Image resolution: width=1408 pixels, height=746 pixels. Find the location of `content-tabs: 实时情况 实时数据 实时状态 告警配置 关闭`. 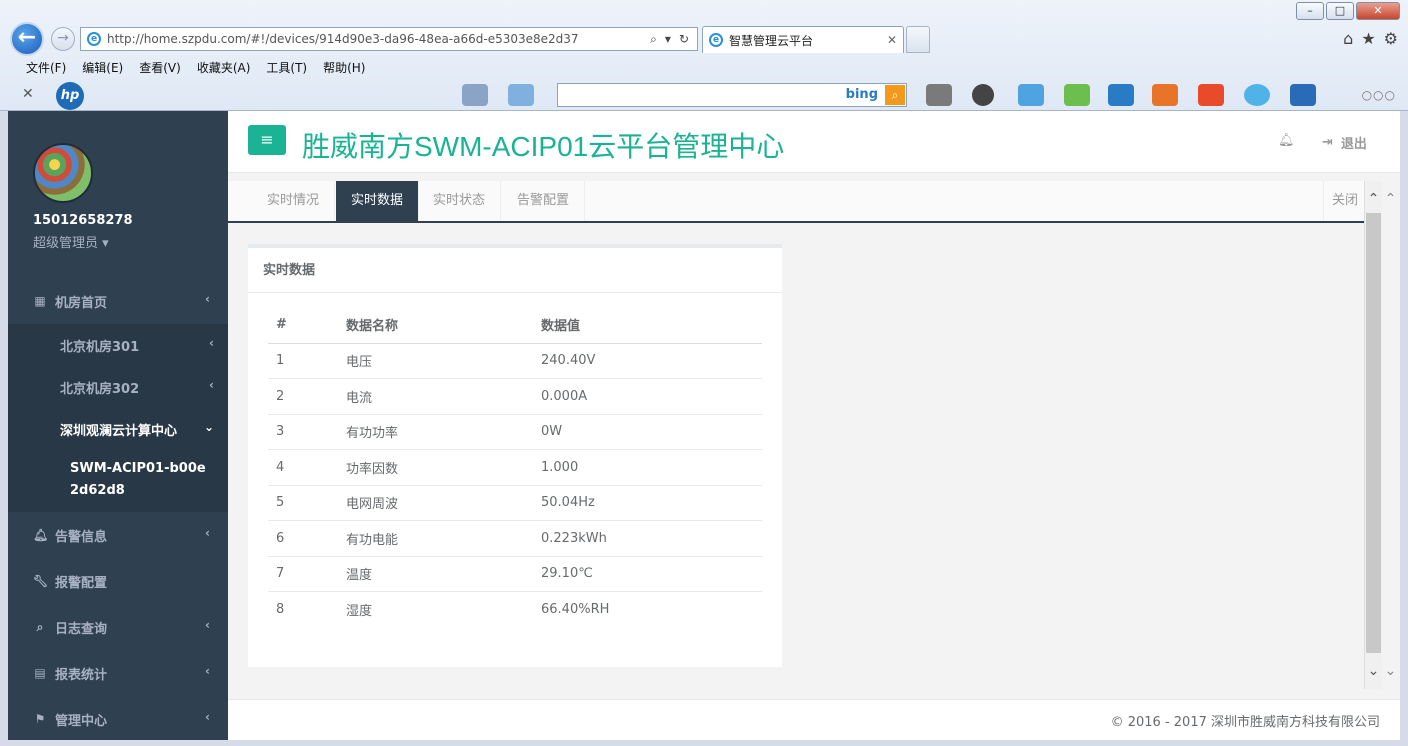

content-tabs: 实时情况 实时数据 实时状态 告警配置 关闭 is located at coordinates (797, 202).